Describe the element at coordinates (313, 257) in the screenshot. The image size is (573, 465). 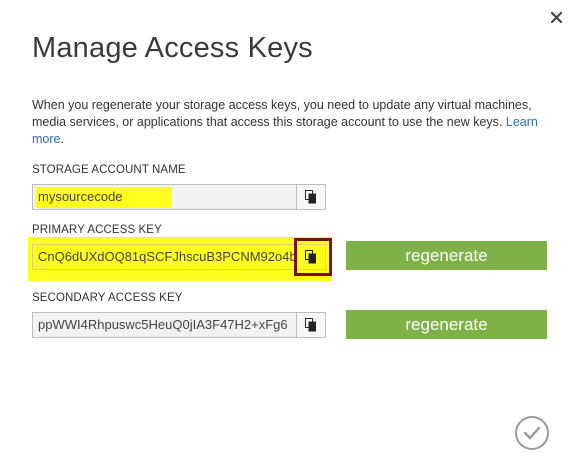
I see `copy-button-highlight-box` at that location.